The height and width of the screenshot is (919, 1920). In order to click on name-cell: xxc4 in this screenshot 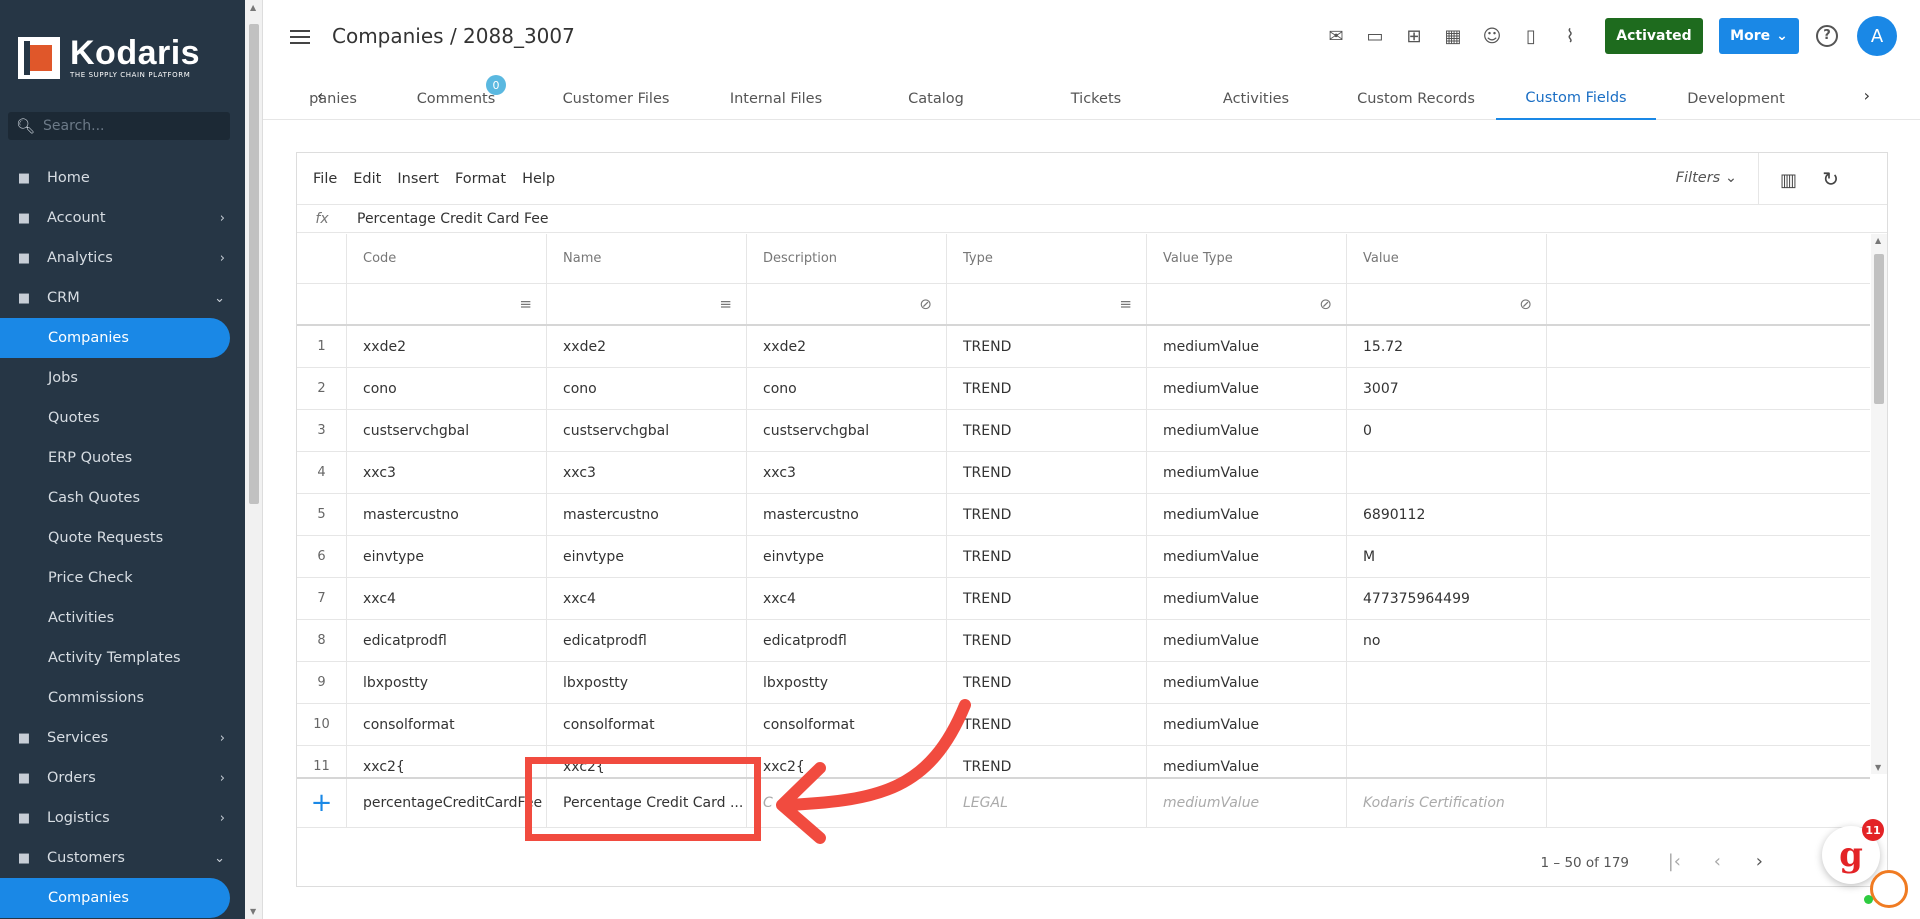, I will do `click(647, 598)`.